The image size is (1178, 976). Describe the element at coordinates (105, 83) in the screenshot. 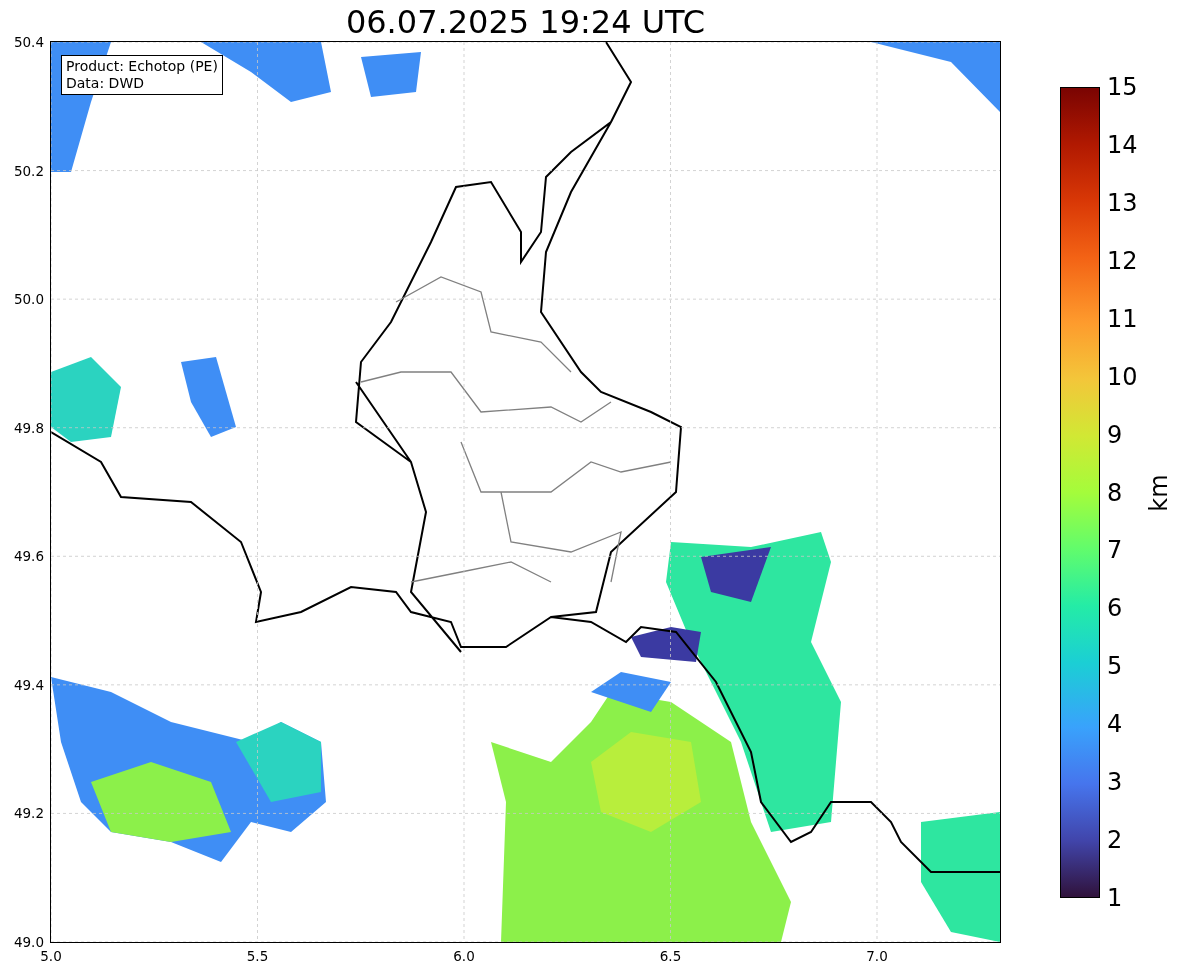

I see `legend-text: Data: DWD` at that location.